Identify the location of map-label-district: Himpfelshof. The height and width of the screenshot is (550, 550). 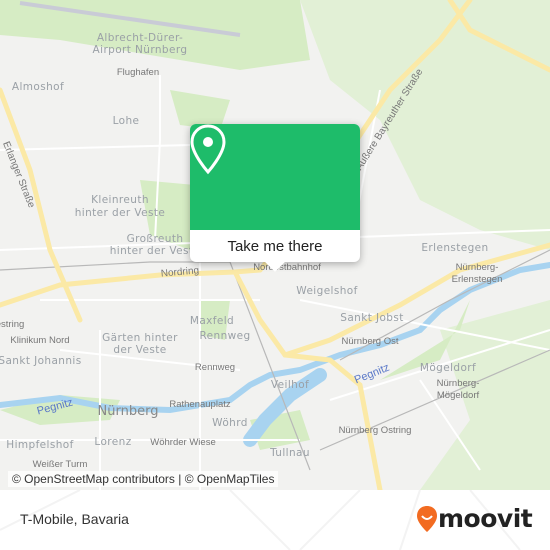
(40, 445).